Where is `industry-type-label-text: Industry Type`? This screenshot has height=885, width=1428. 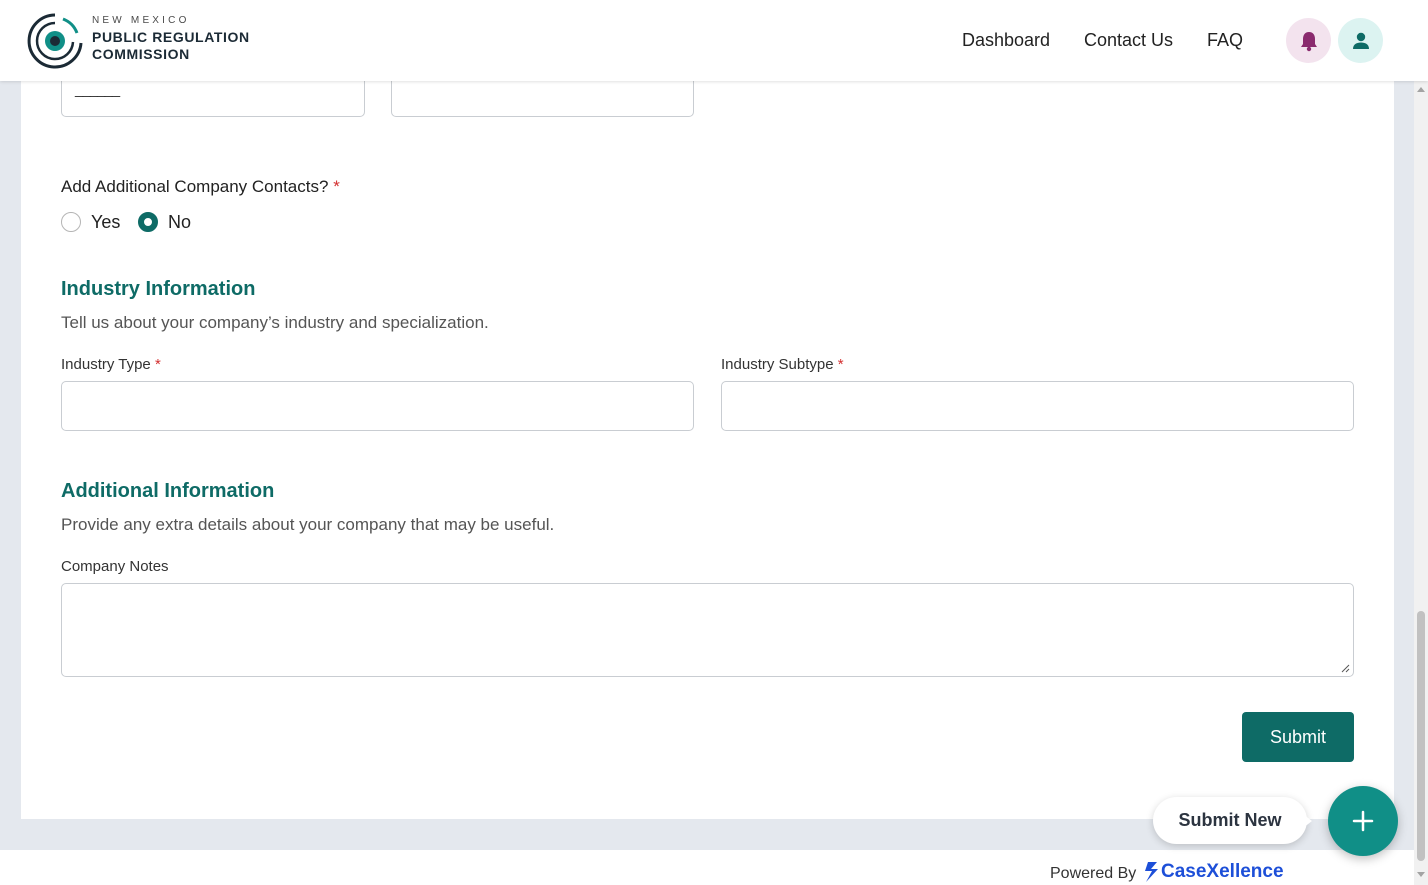 industry-type-label-text: Industry Type is located at coordinates (106, 364).